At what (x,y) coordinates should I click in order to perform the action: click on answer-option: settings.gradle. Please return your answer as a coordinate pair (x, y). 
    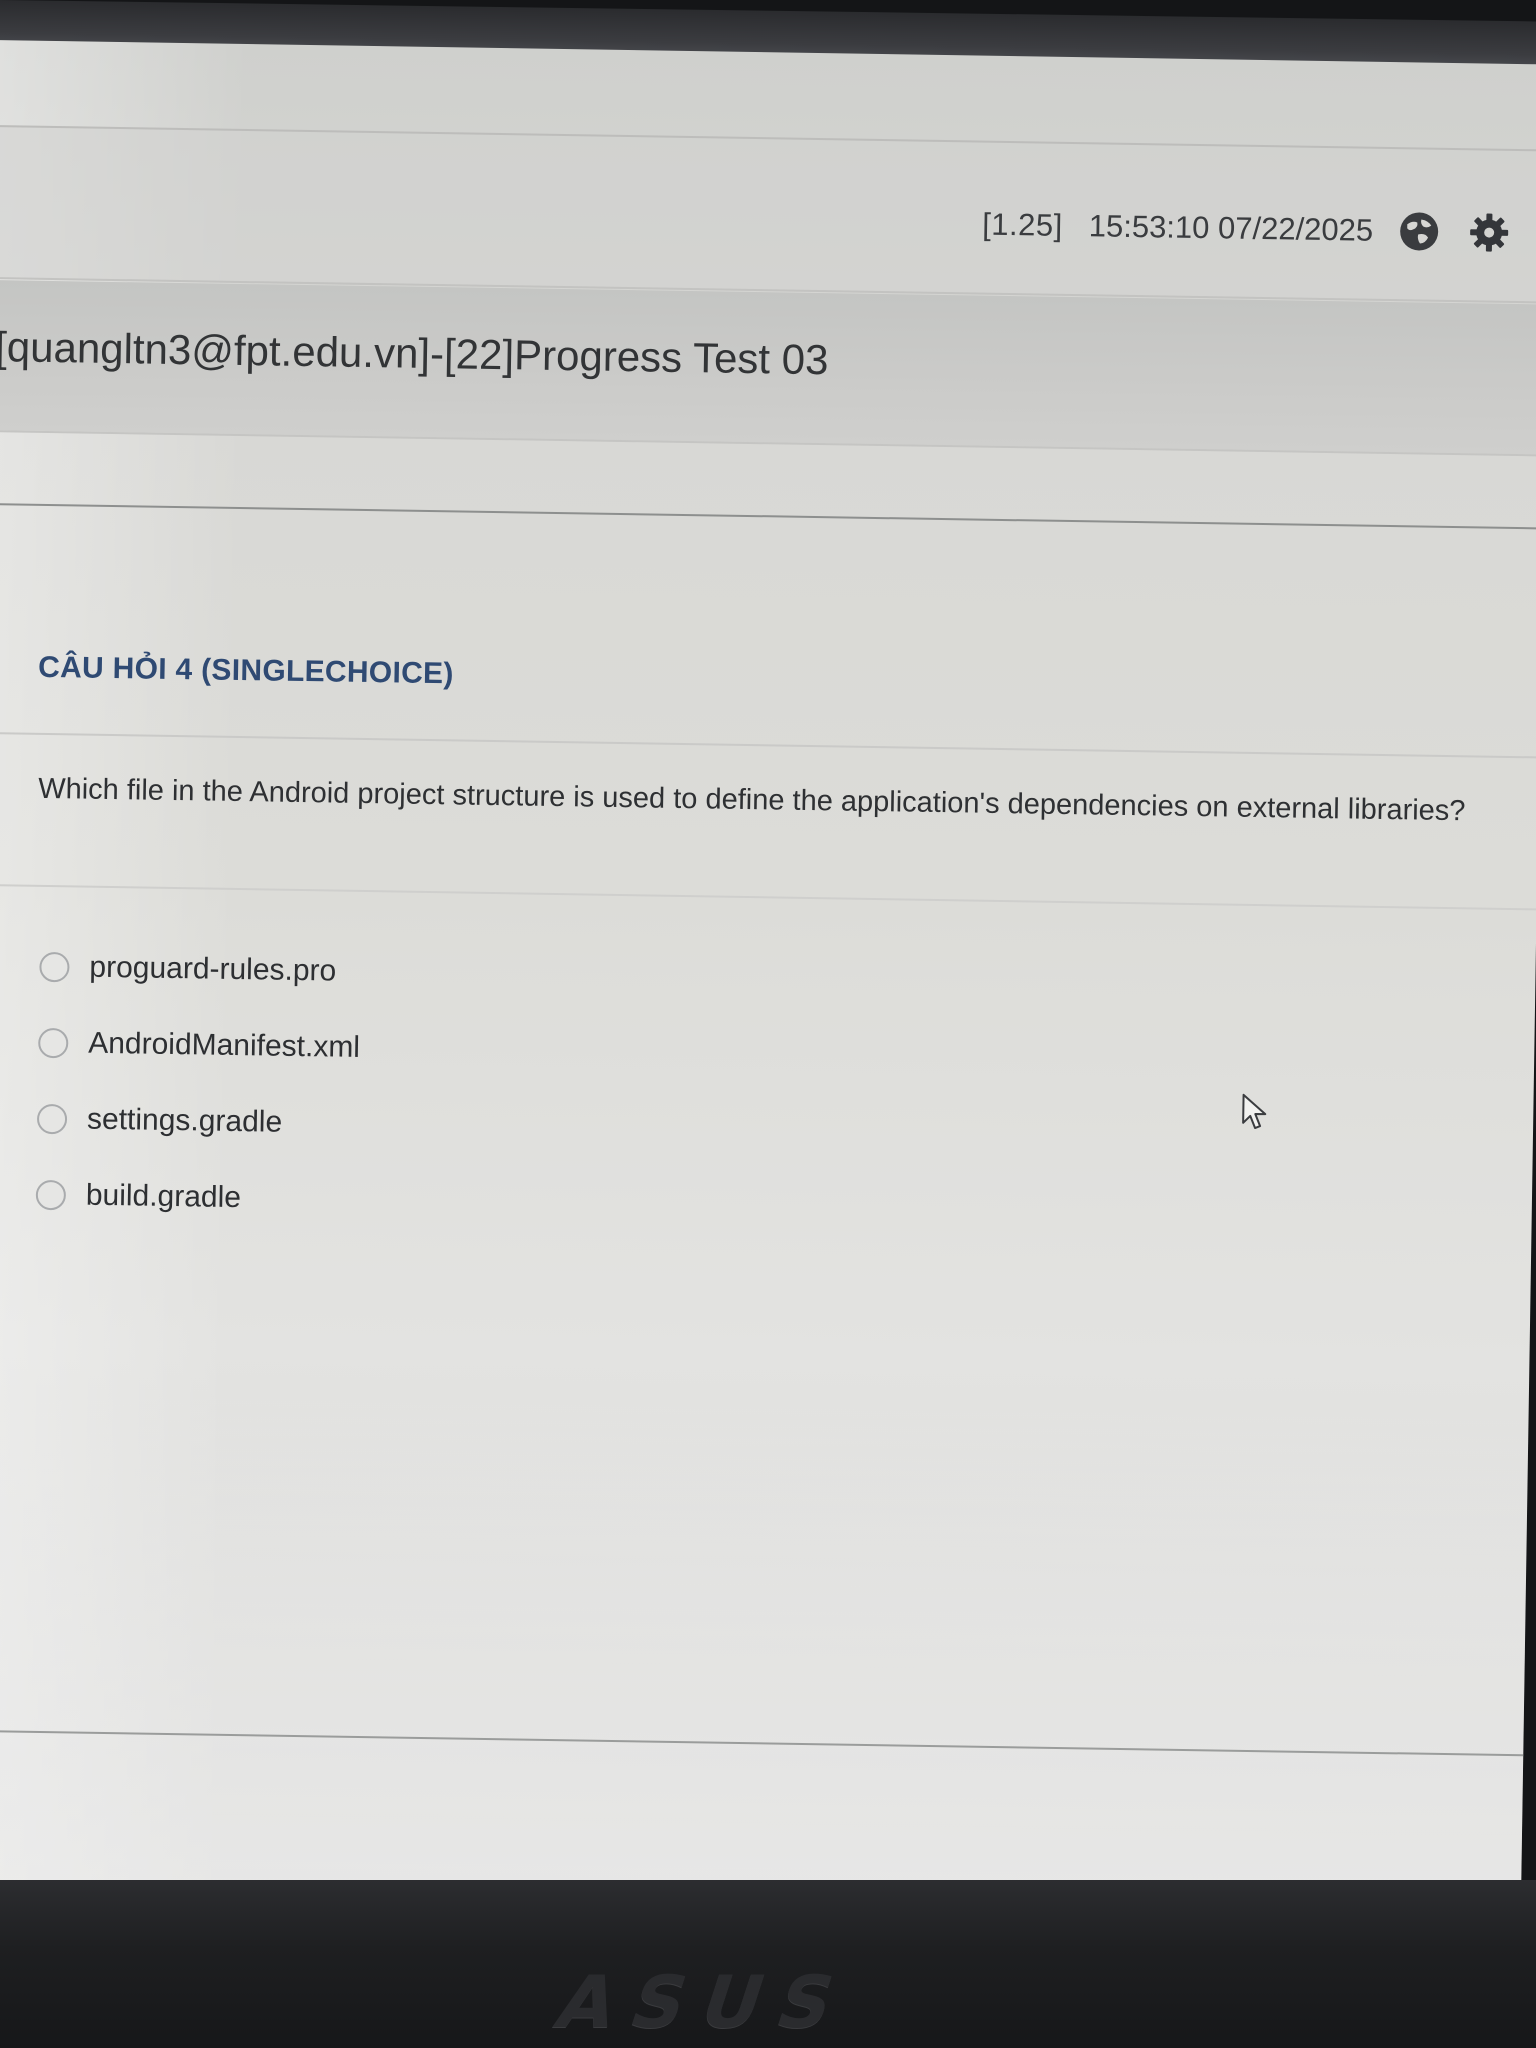
    Looking at the image, I should click on (197, 1121).